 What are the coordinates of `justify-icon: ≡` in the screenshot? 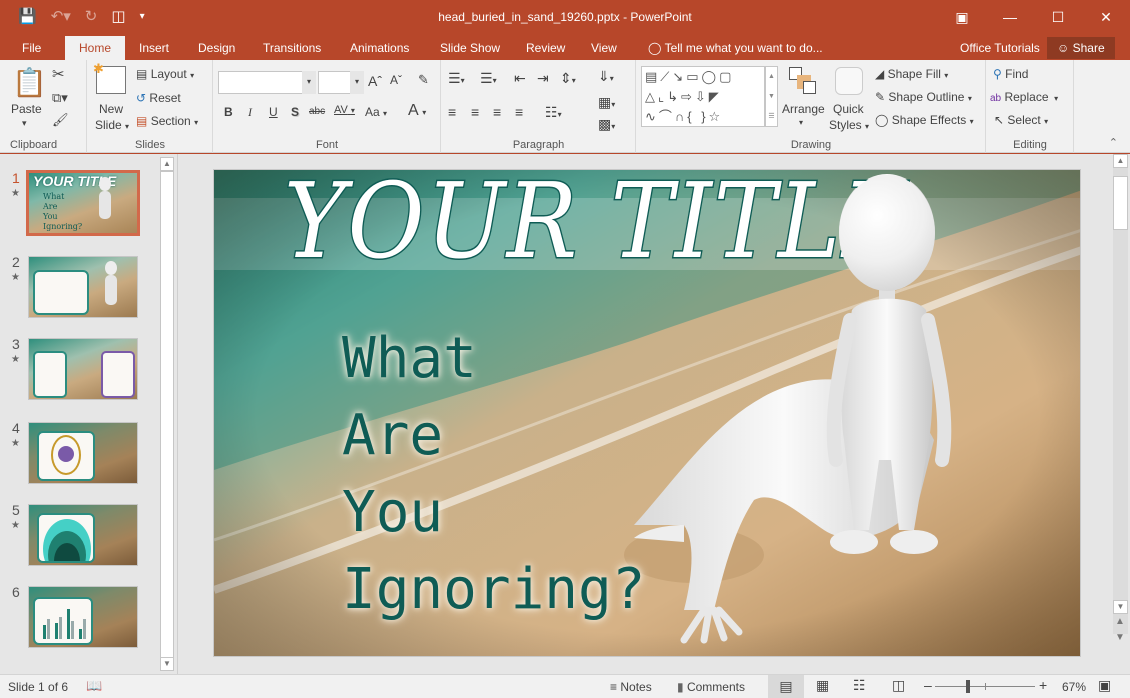 It's located at (519, 112).